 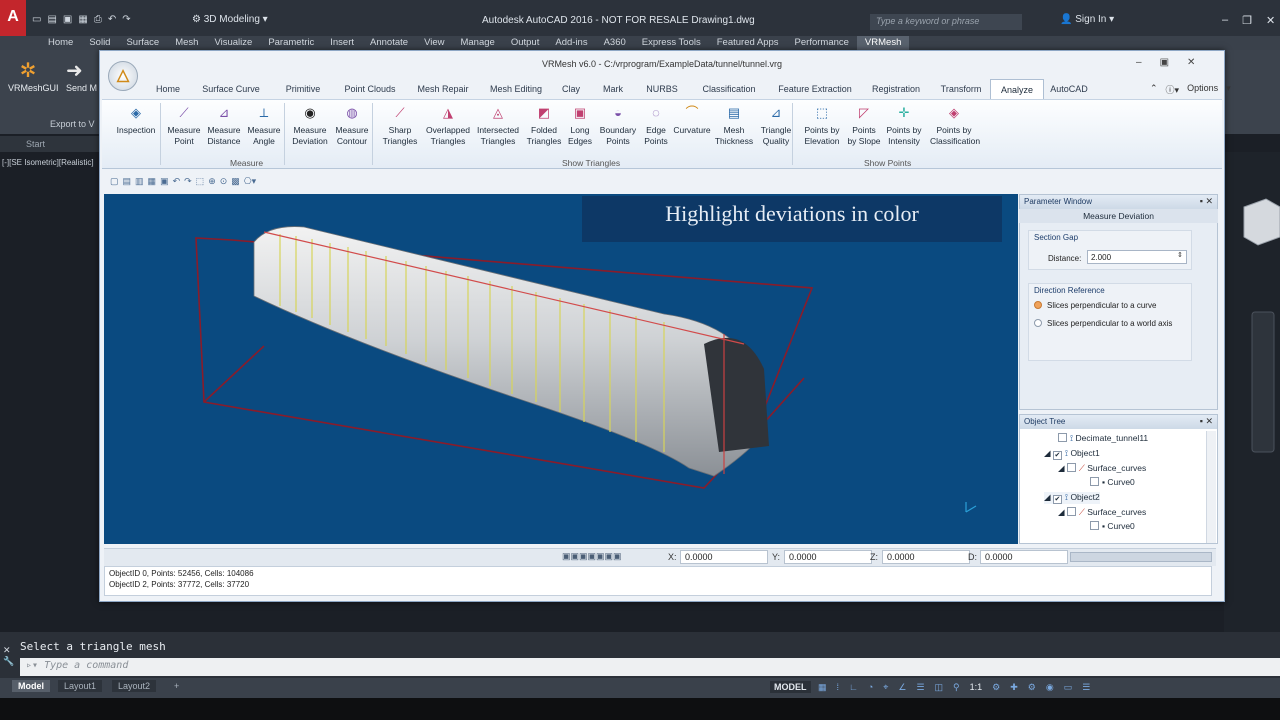 What do you see at coordinates (51, 22) in the screenshot?
I see `open-icon: ▤` at bounding box center [51, 22].